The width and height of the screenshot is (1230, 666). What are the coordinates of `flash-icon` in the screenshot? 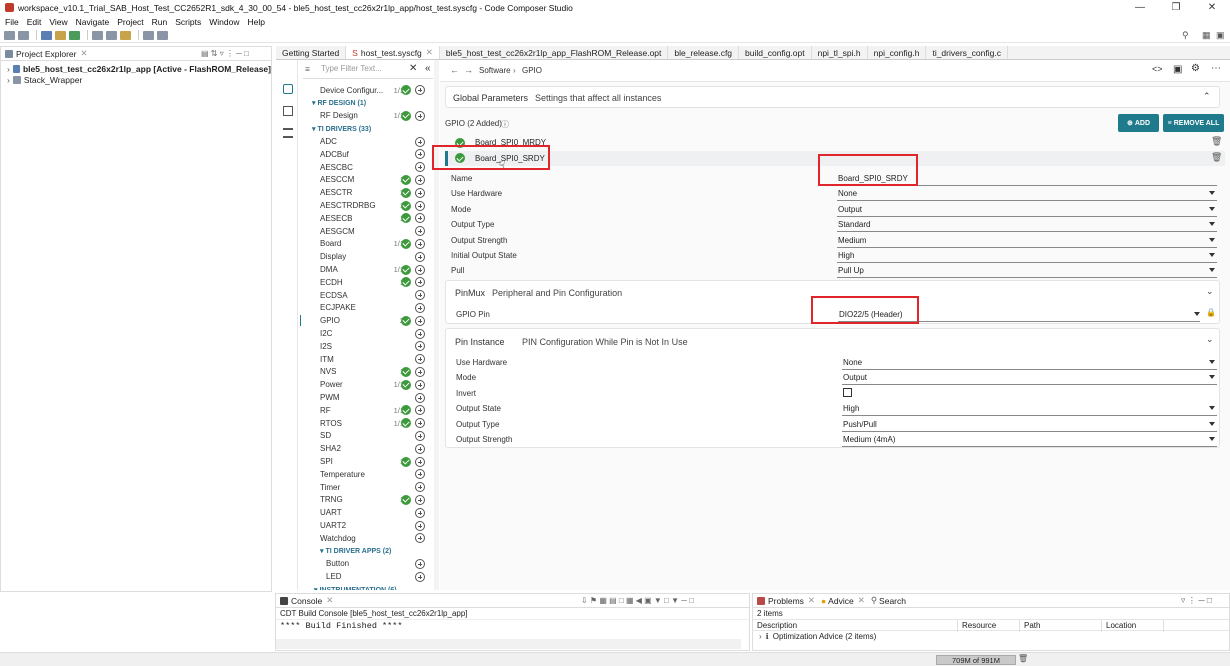 It's located at (74, 35).